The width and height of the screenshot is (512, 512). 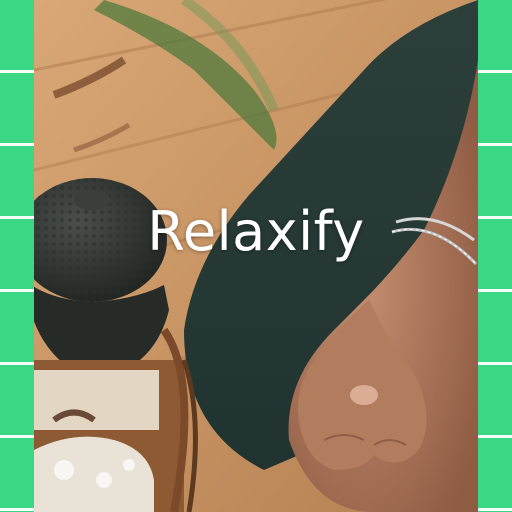 I want to click on right-stripe-panel, so click(x=495, y=256).